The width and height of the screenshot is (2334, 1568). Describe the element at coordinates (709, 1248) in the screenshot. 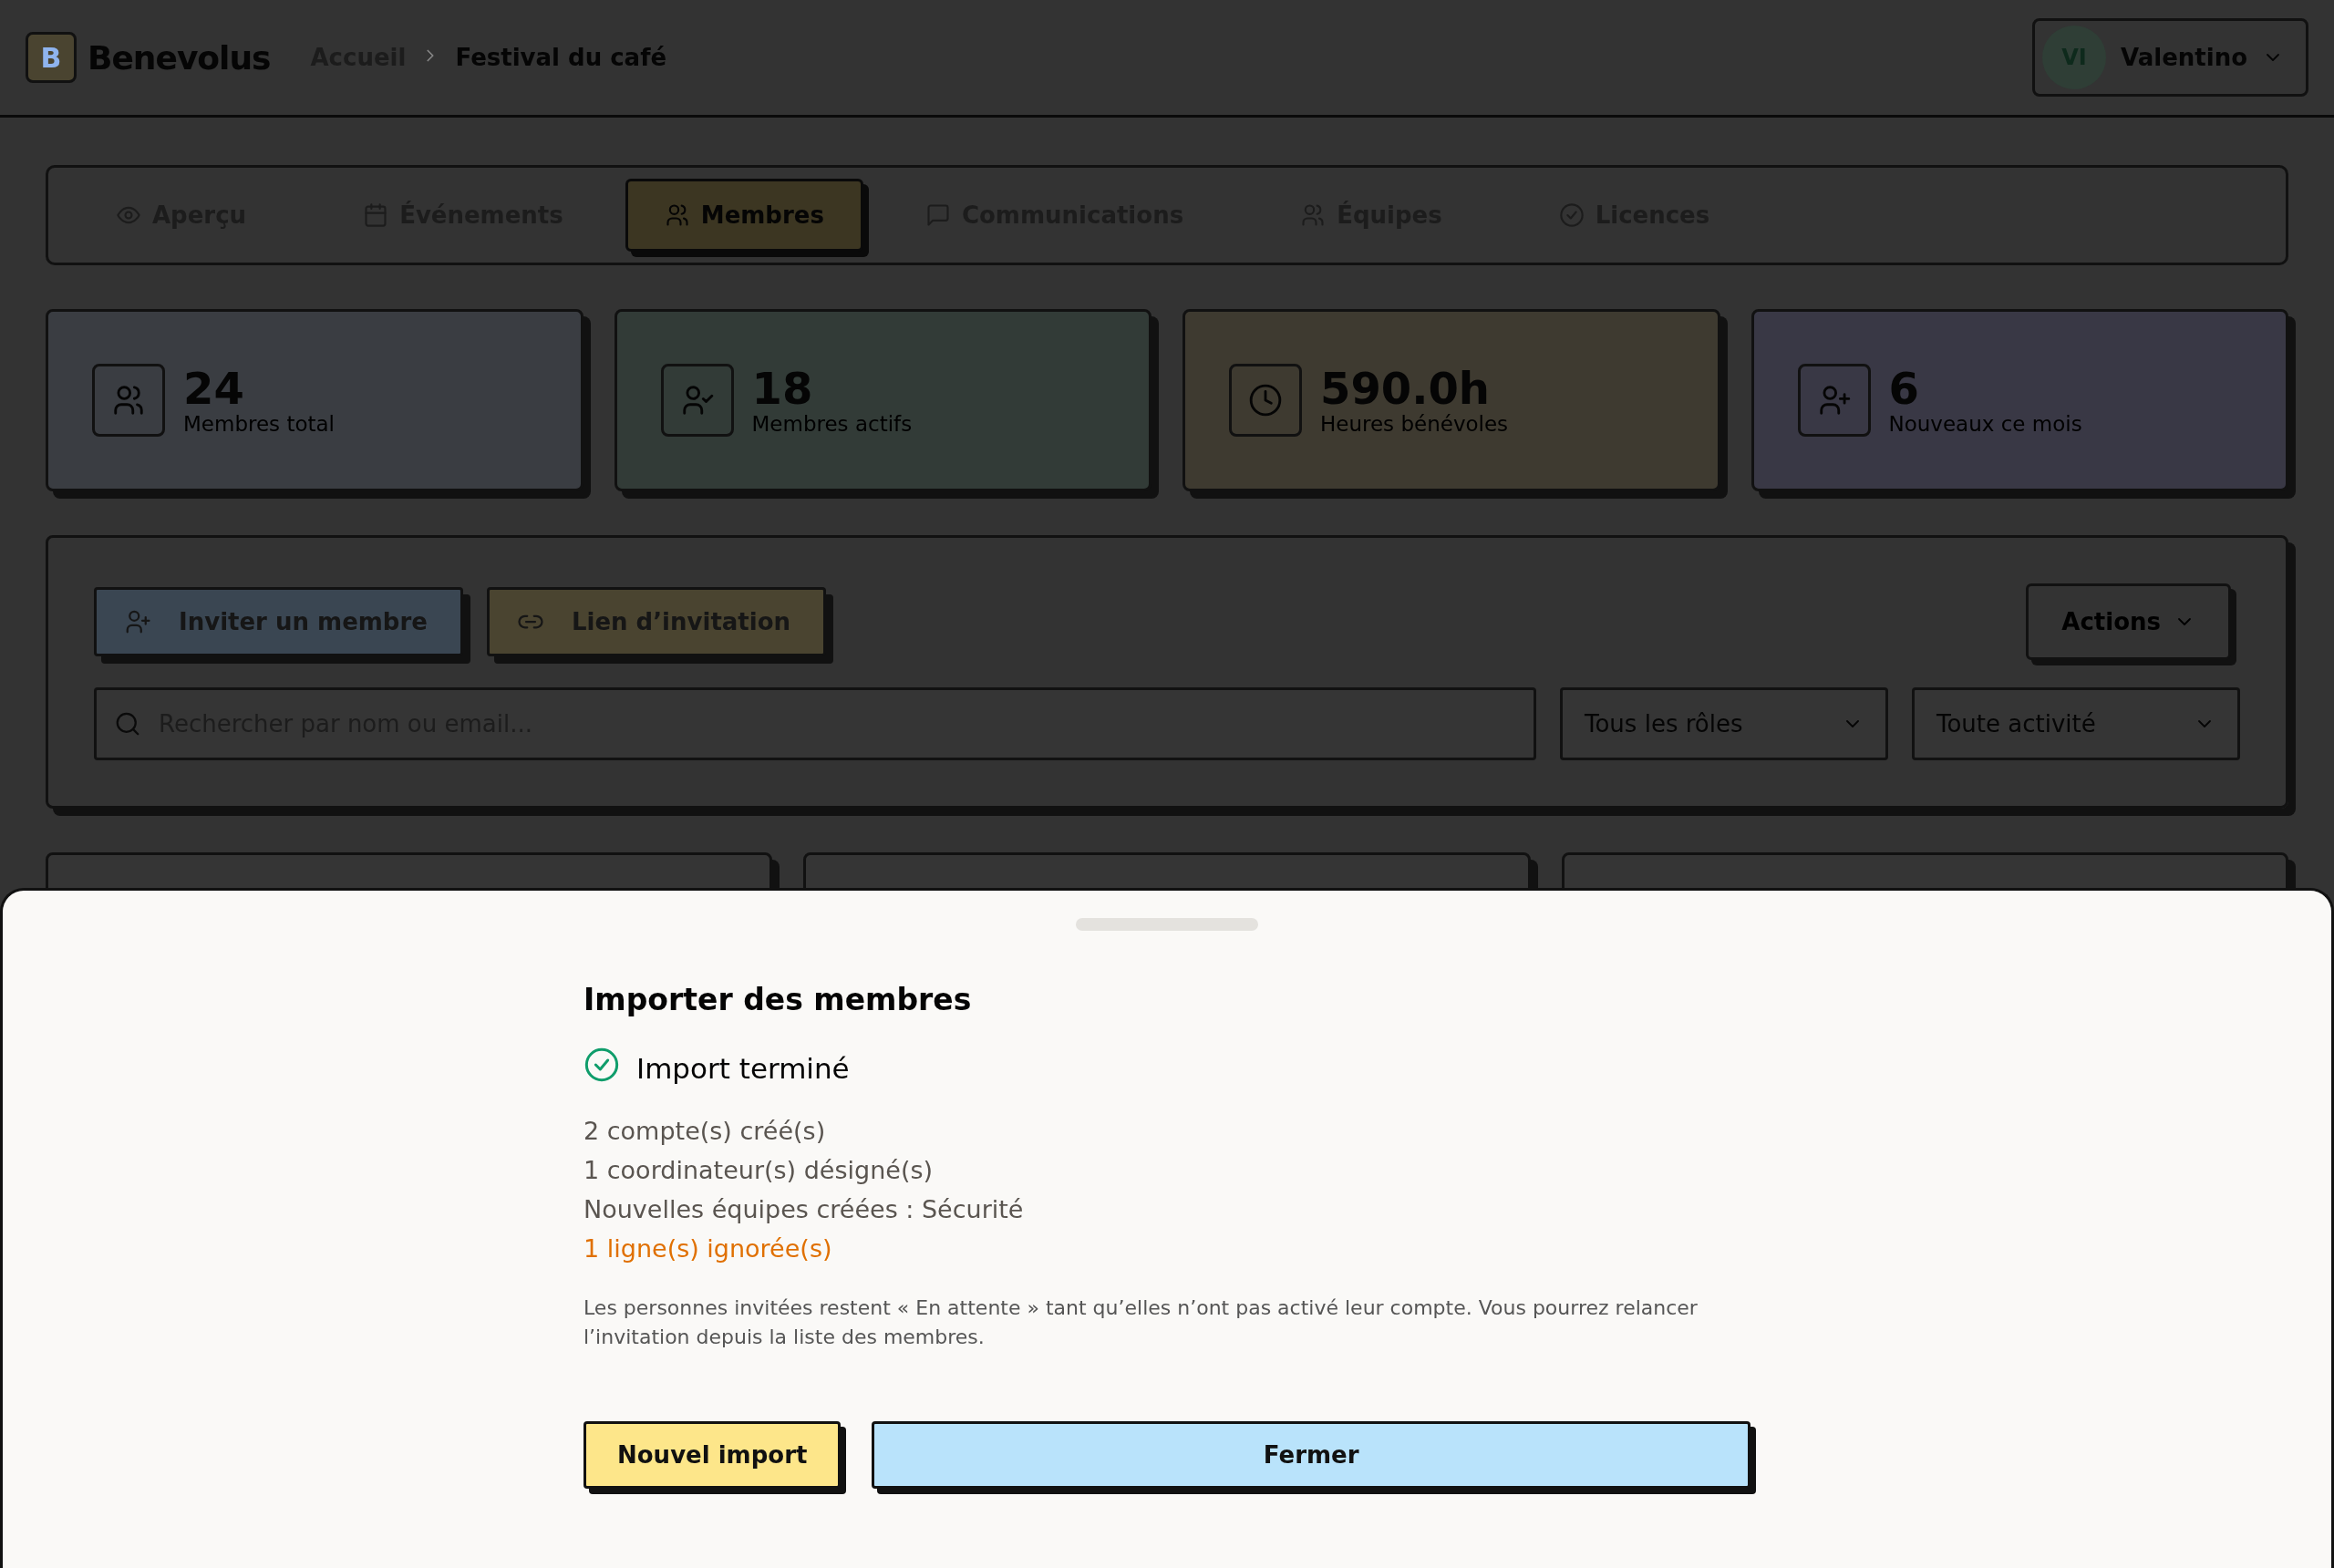

I see `warning-text: 1 ligne(s) ignorée(s)` at that location.